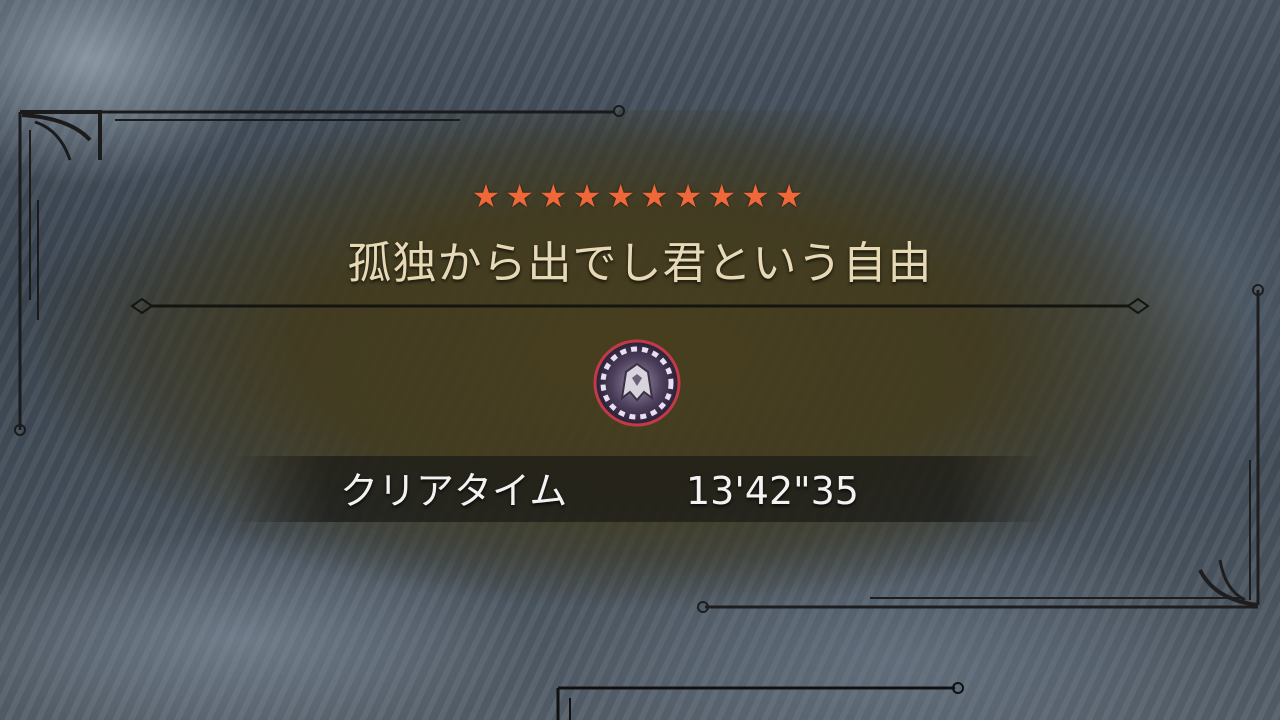 The image size is (1280, 720). I want to click on quest-title: 孤独から出でし君という自由, so click(640, 263).